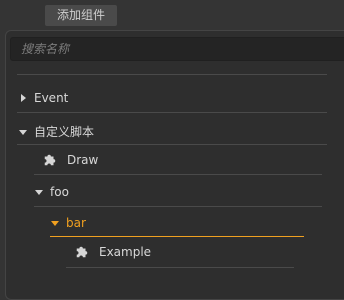 The image size is (344, 300). I want to click on tree-item-label: Event, so click(51, 98).